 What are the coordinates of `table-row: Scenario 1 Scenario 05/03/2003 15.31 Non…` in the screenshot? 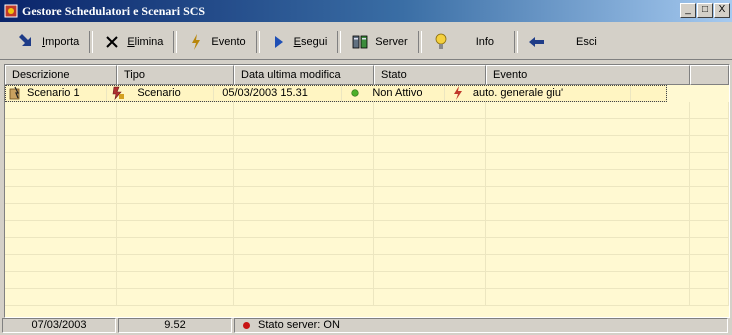 It's located at (336, 93).